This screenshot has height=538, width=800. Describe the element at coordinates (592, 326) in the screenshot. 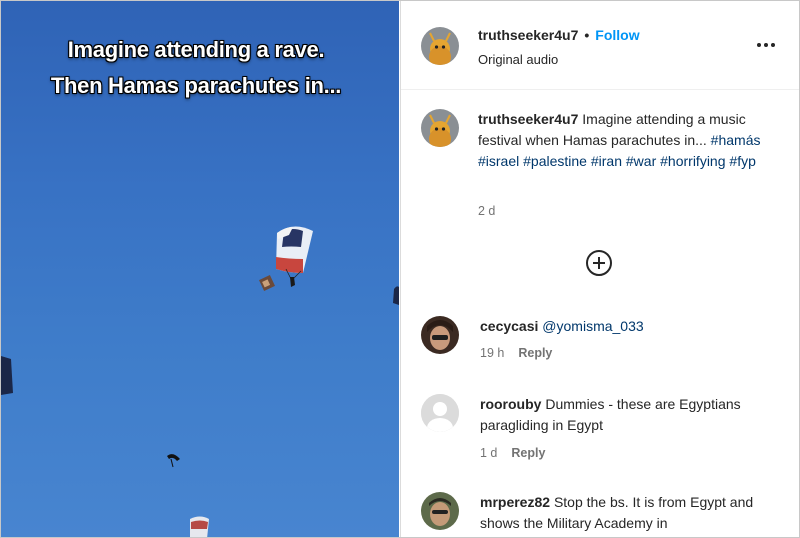

I see `comment-mention: @yomisma_033` at that location.